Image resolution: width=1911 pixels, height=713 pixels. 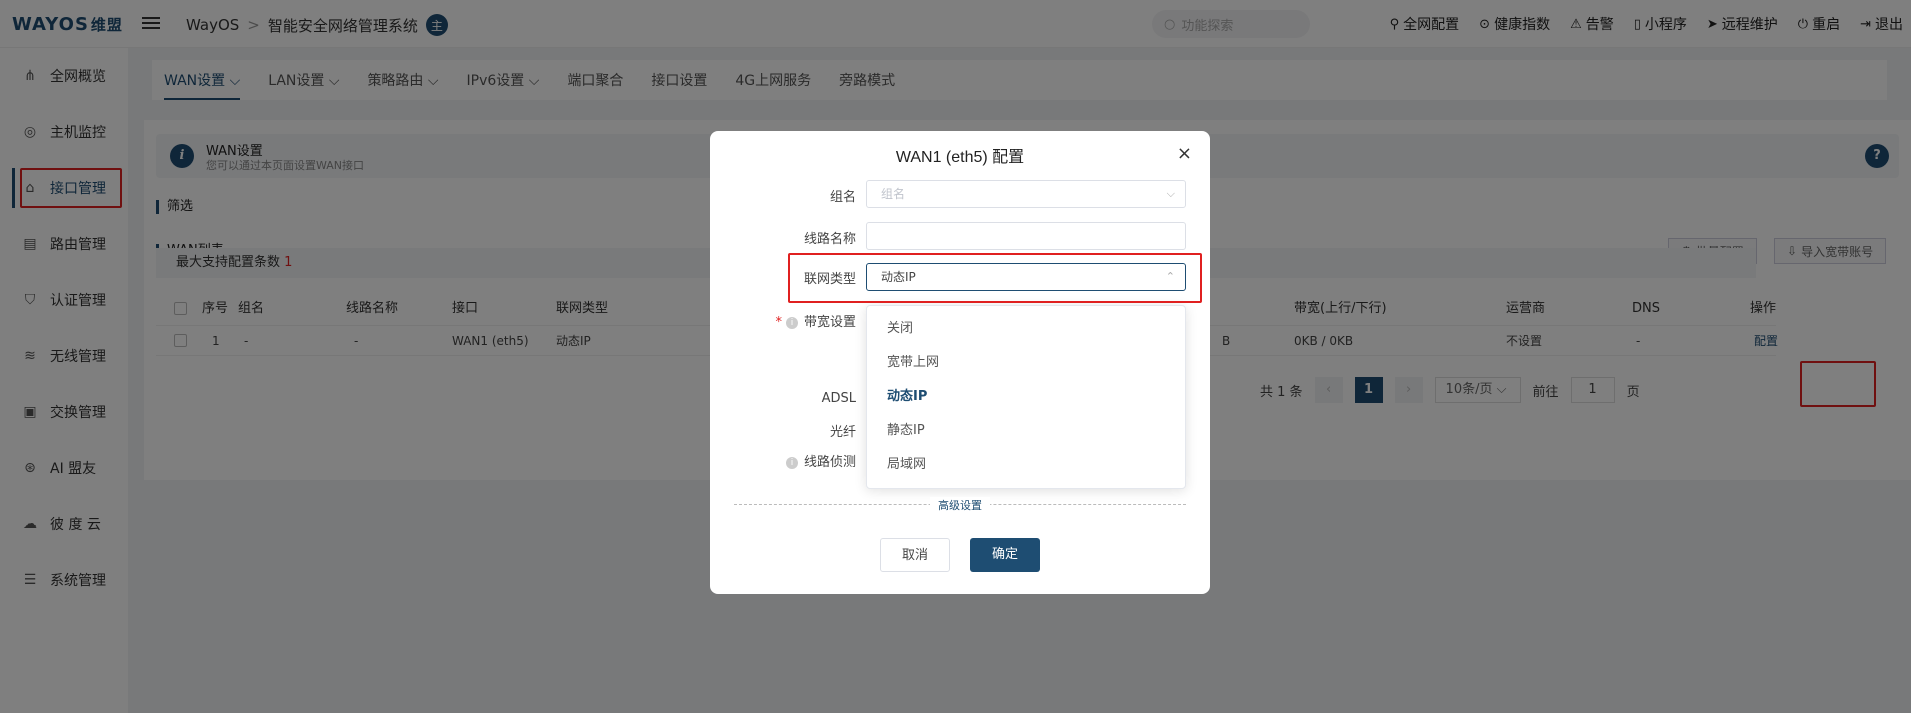 What do you see at coordinates (829, 239) in the screenshot?
I see `line-name-label: 线路名称` at bounding box center [829, 239].